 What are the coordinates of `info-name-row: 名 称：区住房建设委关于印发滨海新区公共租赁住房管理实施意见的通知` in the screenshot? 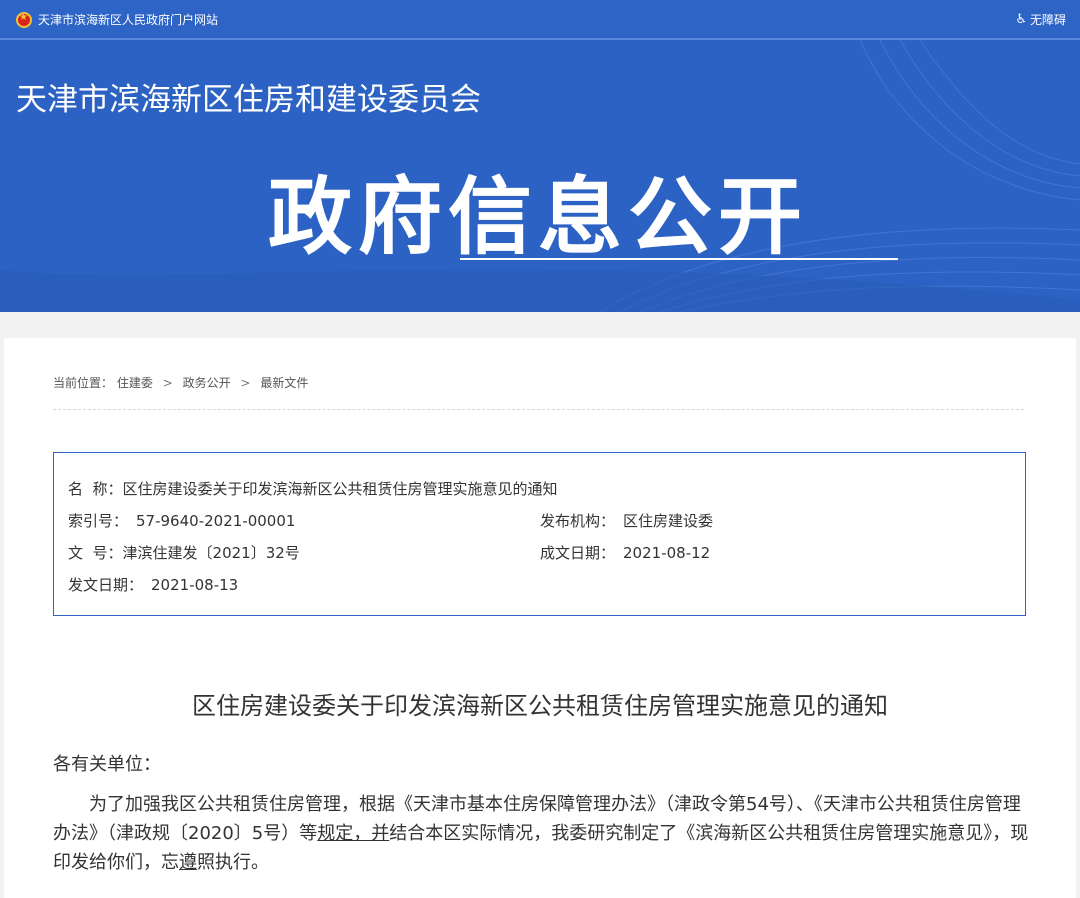 It's located at (313, 488).